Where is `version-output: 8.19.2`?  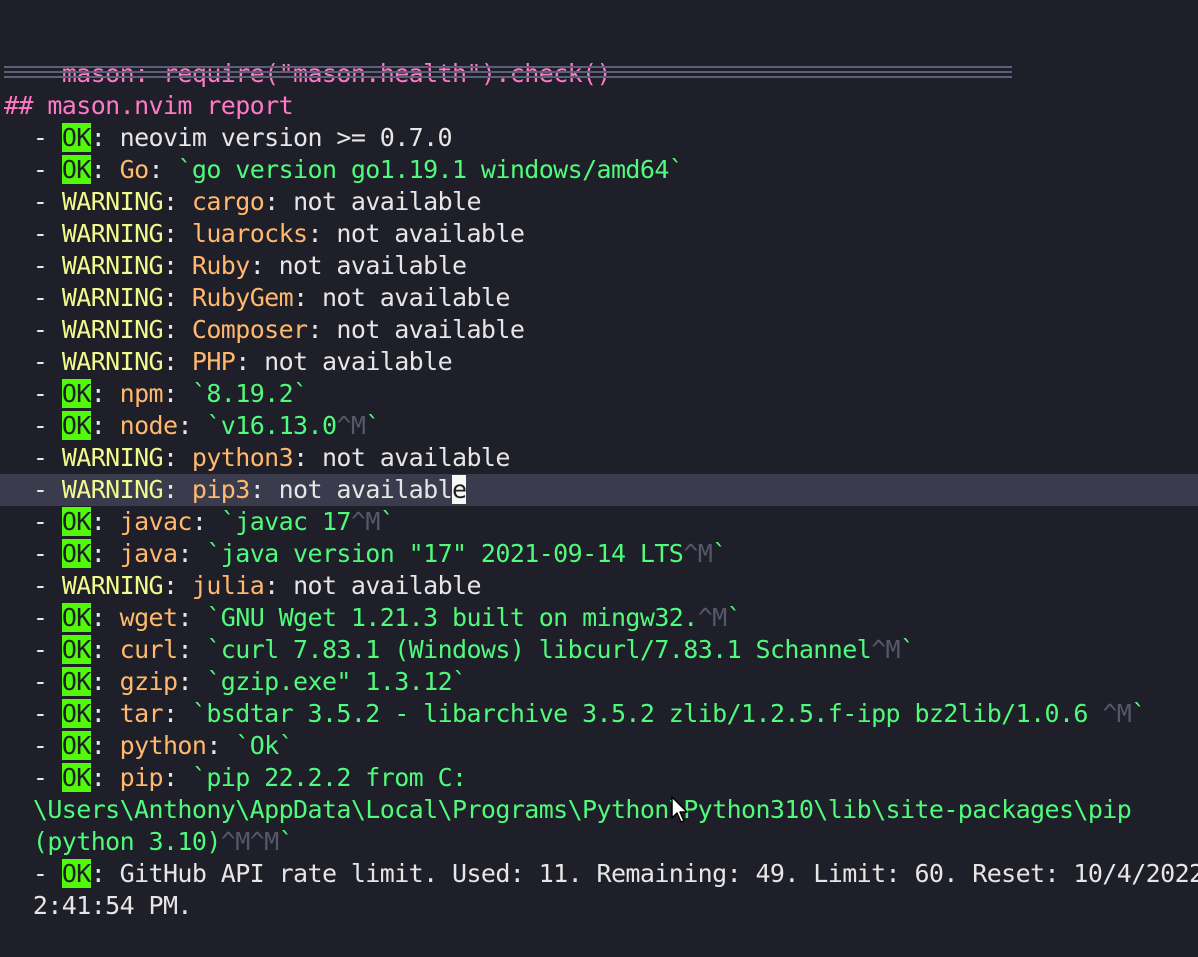
version-output: 8.19.2 is located at coordinates (250, 393).